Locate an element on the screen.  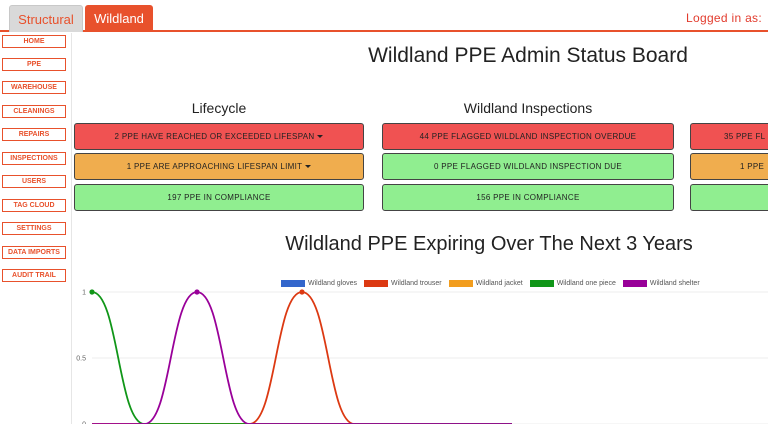
y-tick-label: 1 is located at coordinates (84, 293).